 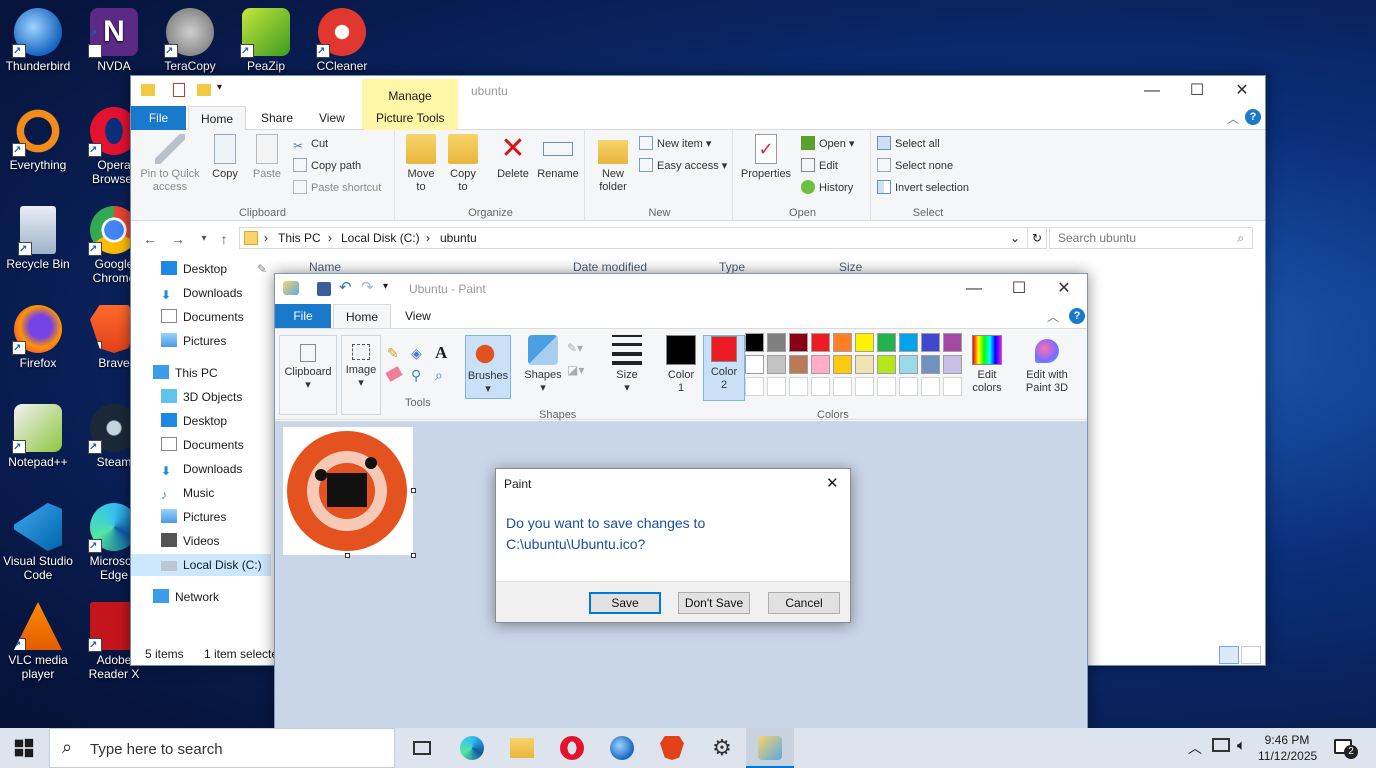 What do you see at coordinates (393, 353) in the screenshot?
I see `pencil-icon: ✎` at bounding box center [393, 353].